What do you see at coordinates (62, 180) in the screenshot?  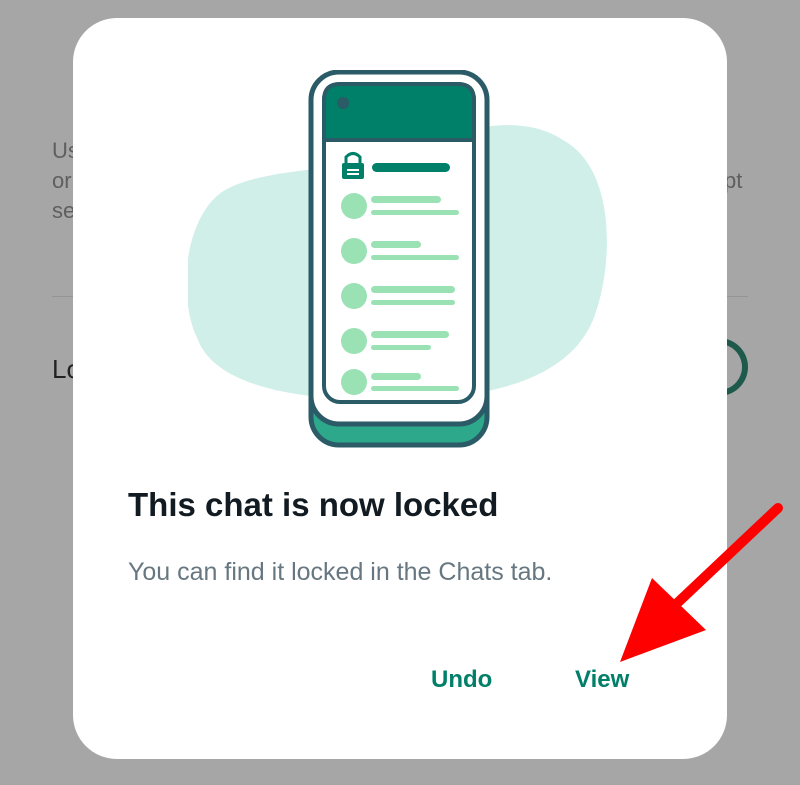 I see `background-text-2: or` at bounding box center [62, 180].